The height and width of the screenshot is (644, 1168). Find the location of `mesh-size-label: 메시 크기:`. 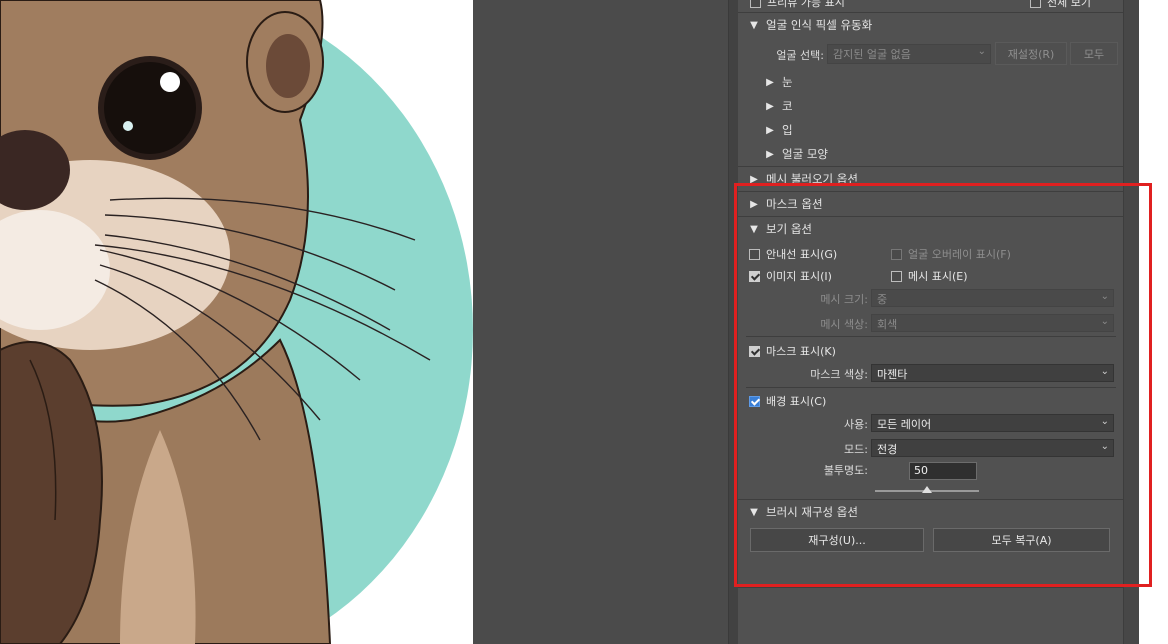

mesh-size-label: 메시 크기: is located at coordinates (844, 299).